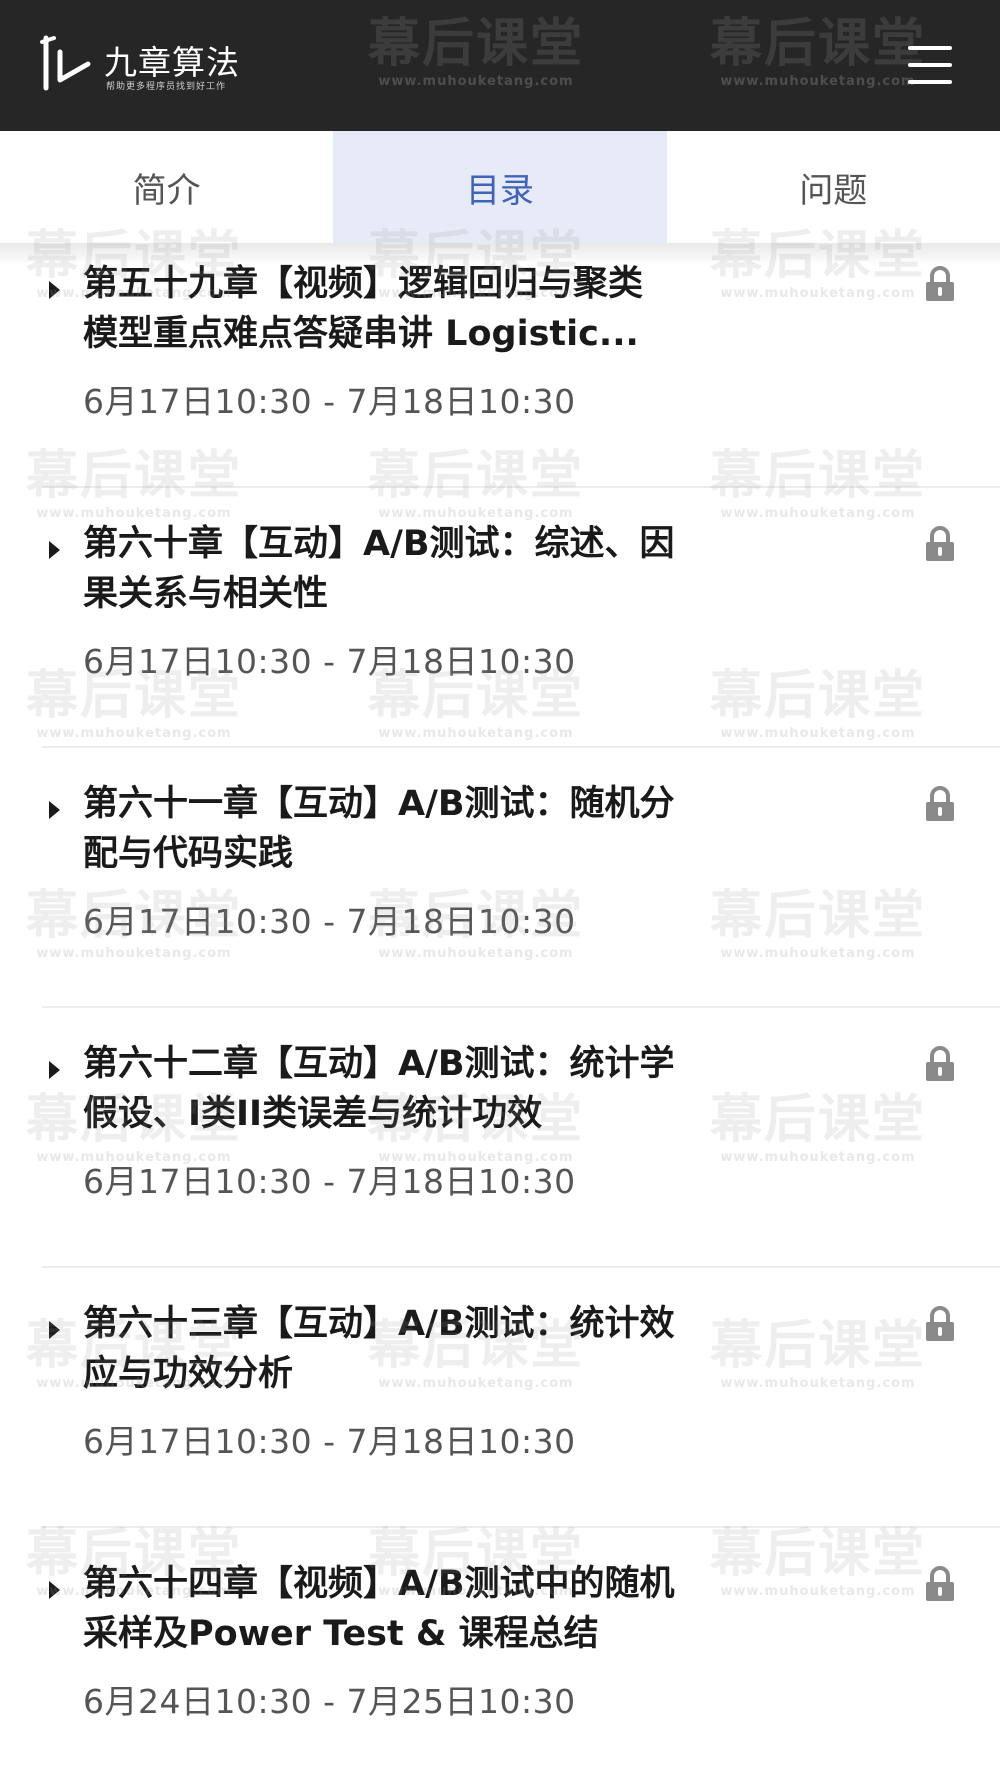 This screenshot has height=1788, width=1000. What do you see at coordinates (379, 829) in the screenshot?
I see `chapter-title: 第六十一章【互动】A/B测试：随机分 配与代码实践` at bounding box center [379, 829].